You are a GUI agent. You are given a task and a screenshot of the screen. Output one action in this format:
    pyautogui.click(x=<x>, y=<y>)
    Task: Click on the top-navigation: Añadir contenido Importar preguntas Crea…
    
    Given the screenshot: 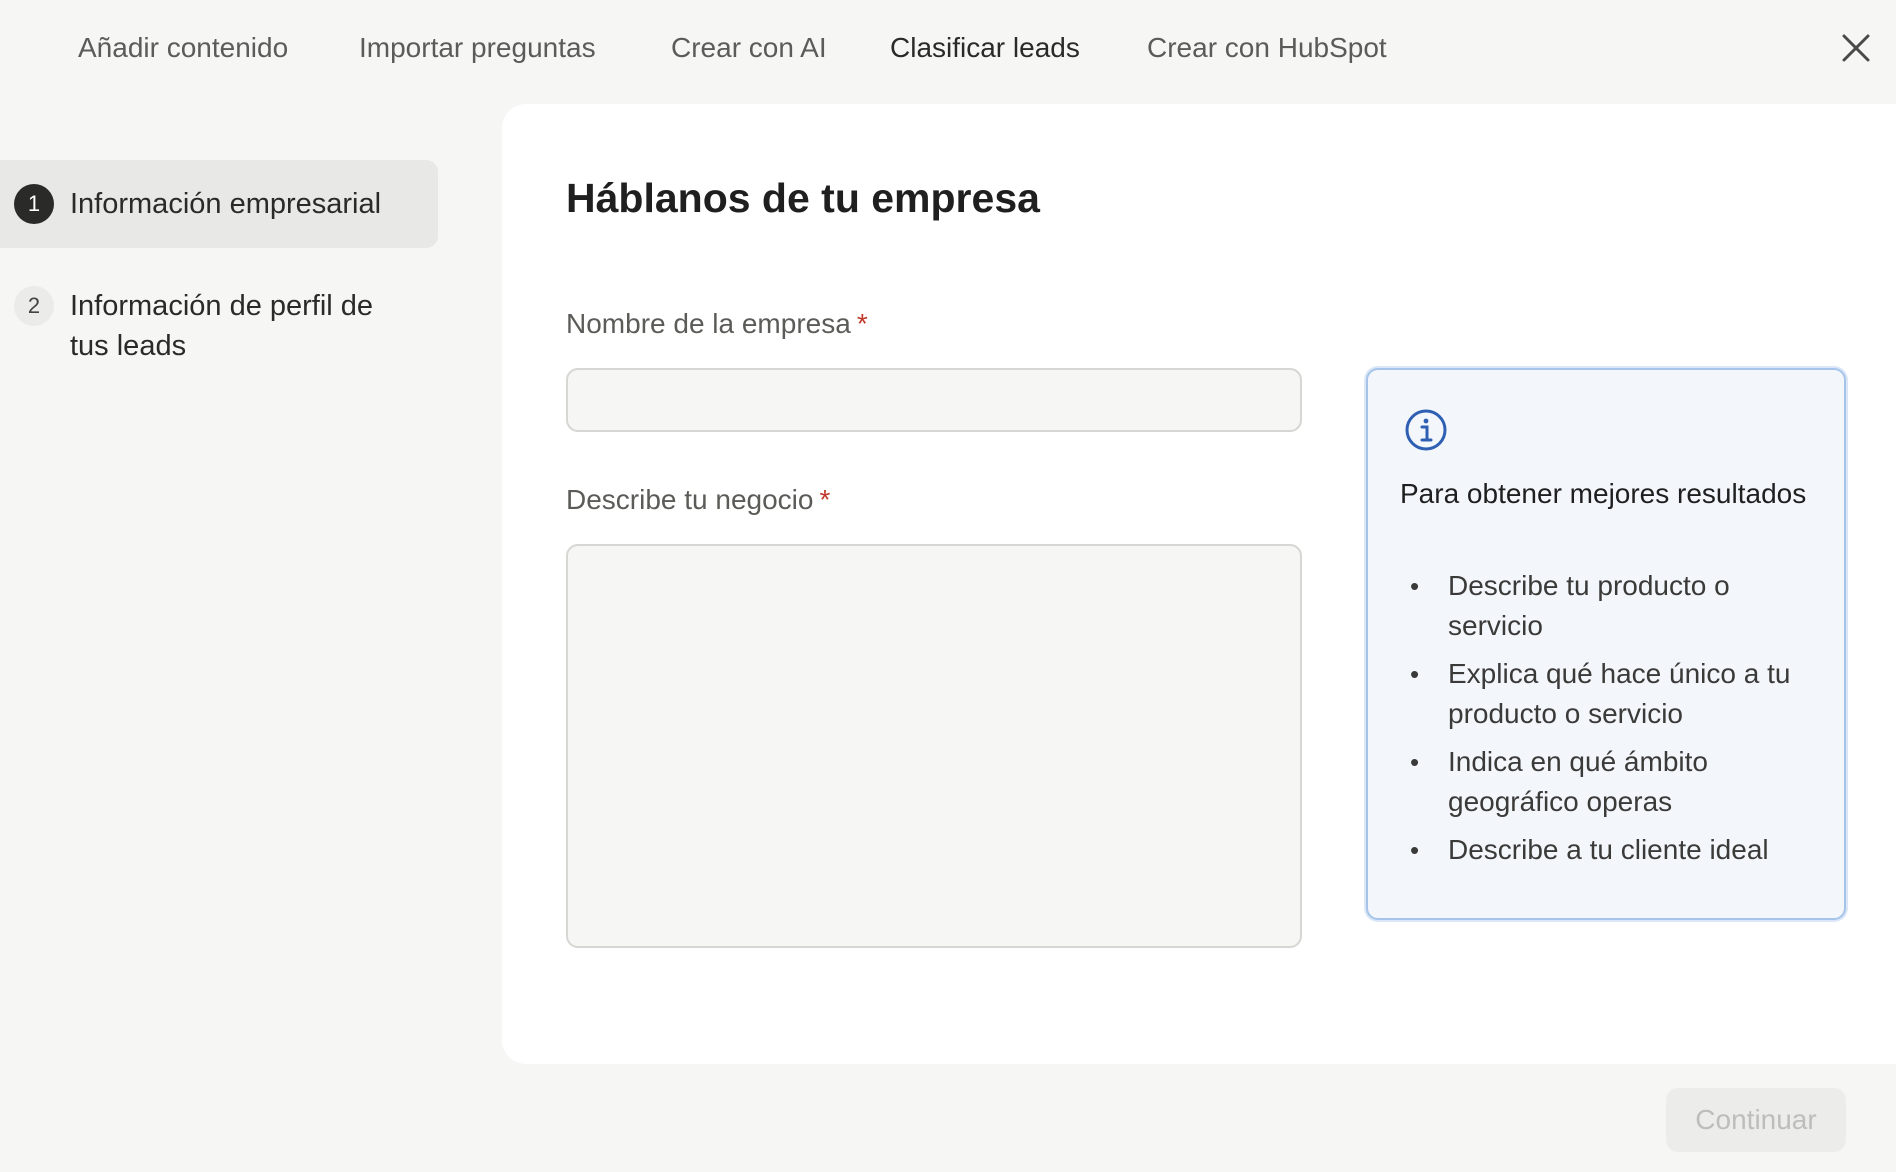 What is the action you would take?
    pyautogui.click(x=948, y=48)
    